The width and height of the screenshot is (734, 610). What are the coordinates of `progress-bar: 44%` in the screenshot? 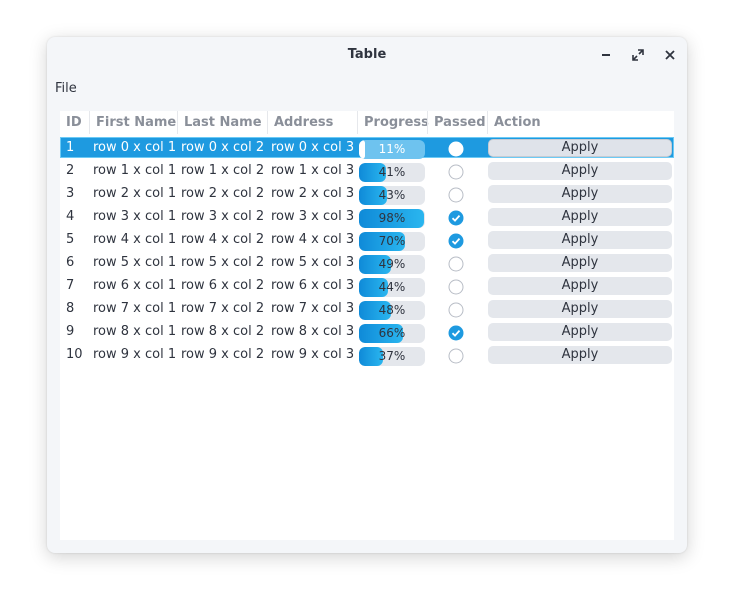 It's located at (392, 287).